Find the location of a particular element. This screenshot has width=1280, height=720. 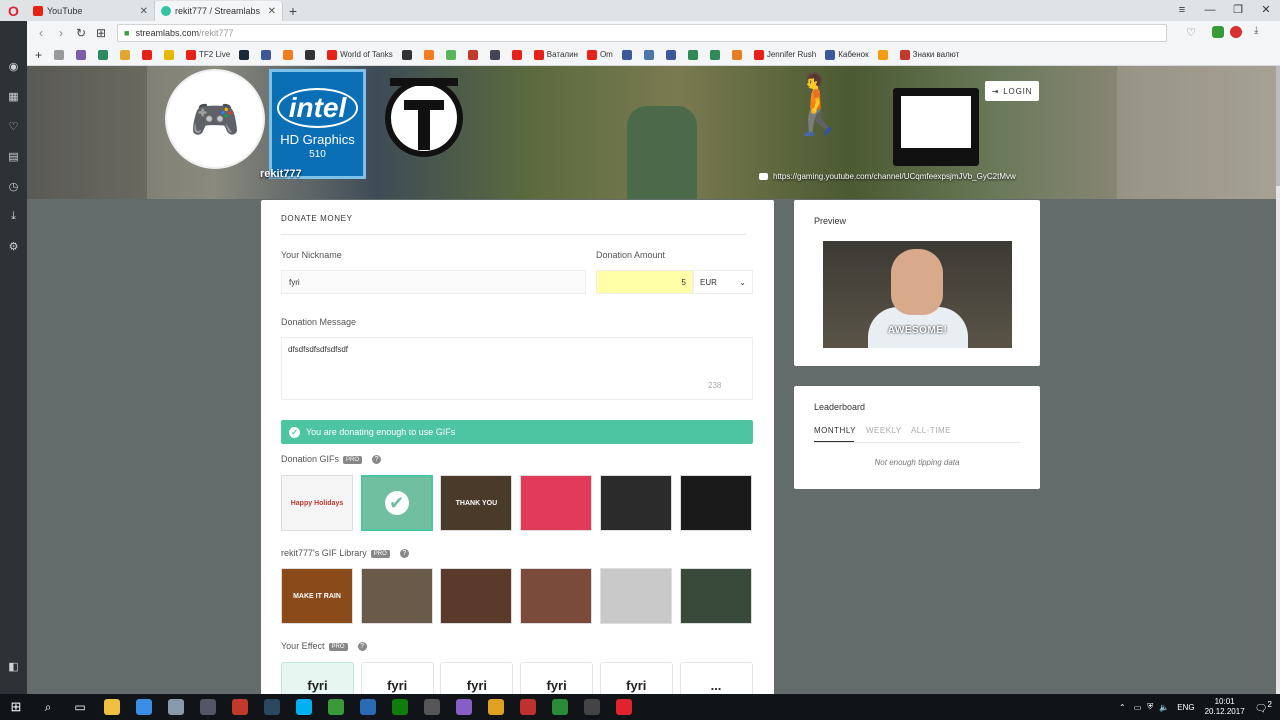

url-input: ■ streamlabs.com/rekit777 is located at coordinates (642, 32).